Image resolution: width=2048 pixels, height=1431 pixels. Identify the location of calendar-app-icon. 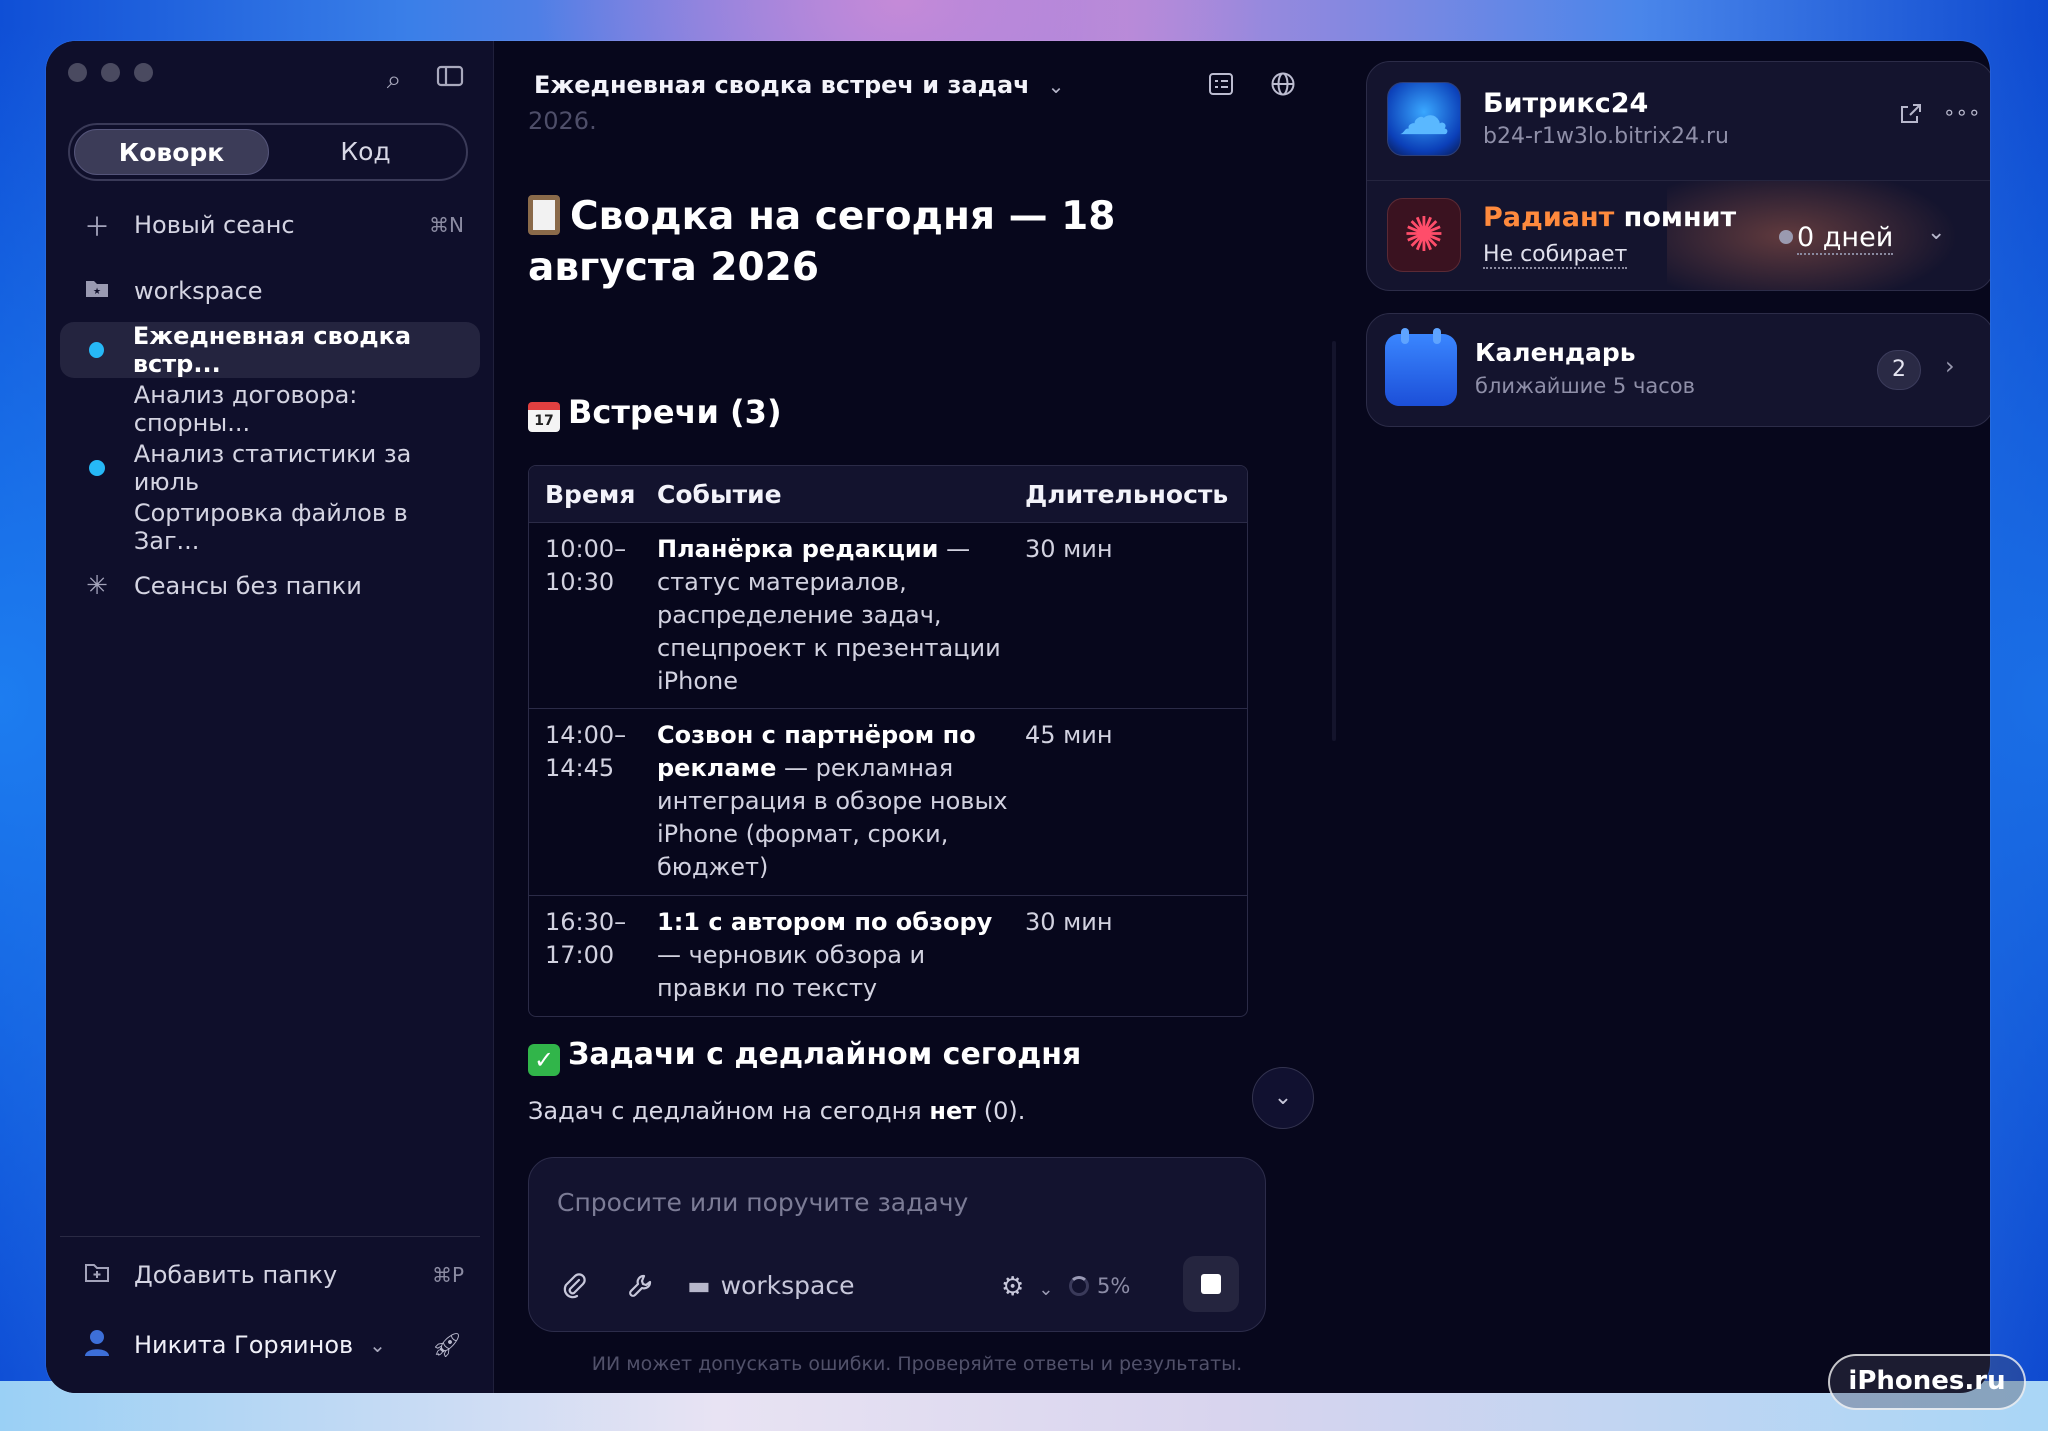
(1421, 367).